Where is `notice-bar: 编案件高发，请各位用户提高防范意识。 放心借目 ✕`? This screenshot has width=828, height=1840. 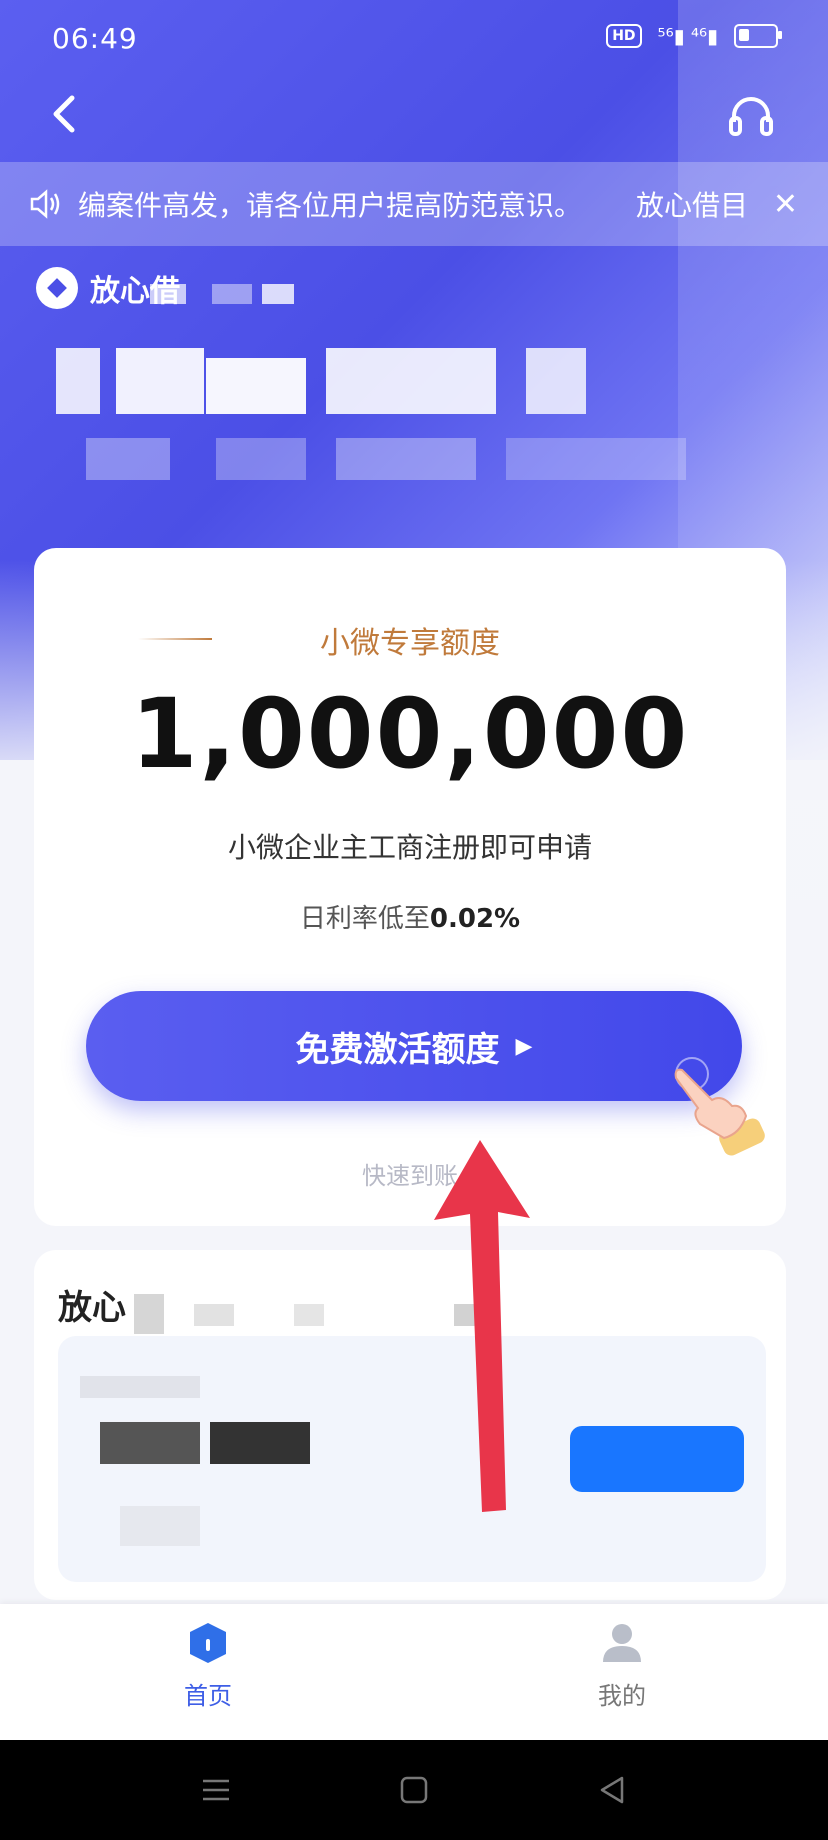 notice-bar: 编案件高发，请各位用户提高防范意识。 放心借目 ✕ is located at coordinates (414, 204).